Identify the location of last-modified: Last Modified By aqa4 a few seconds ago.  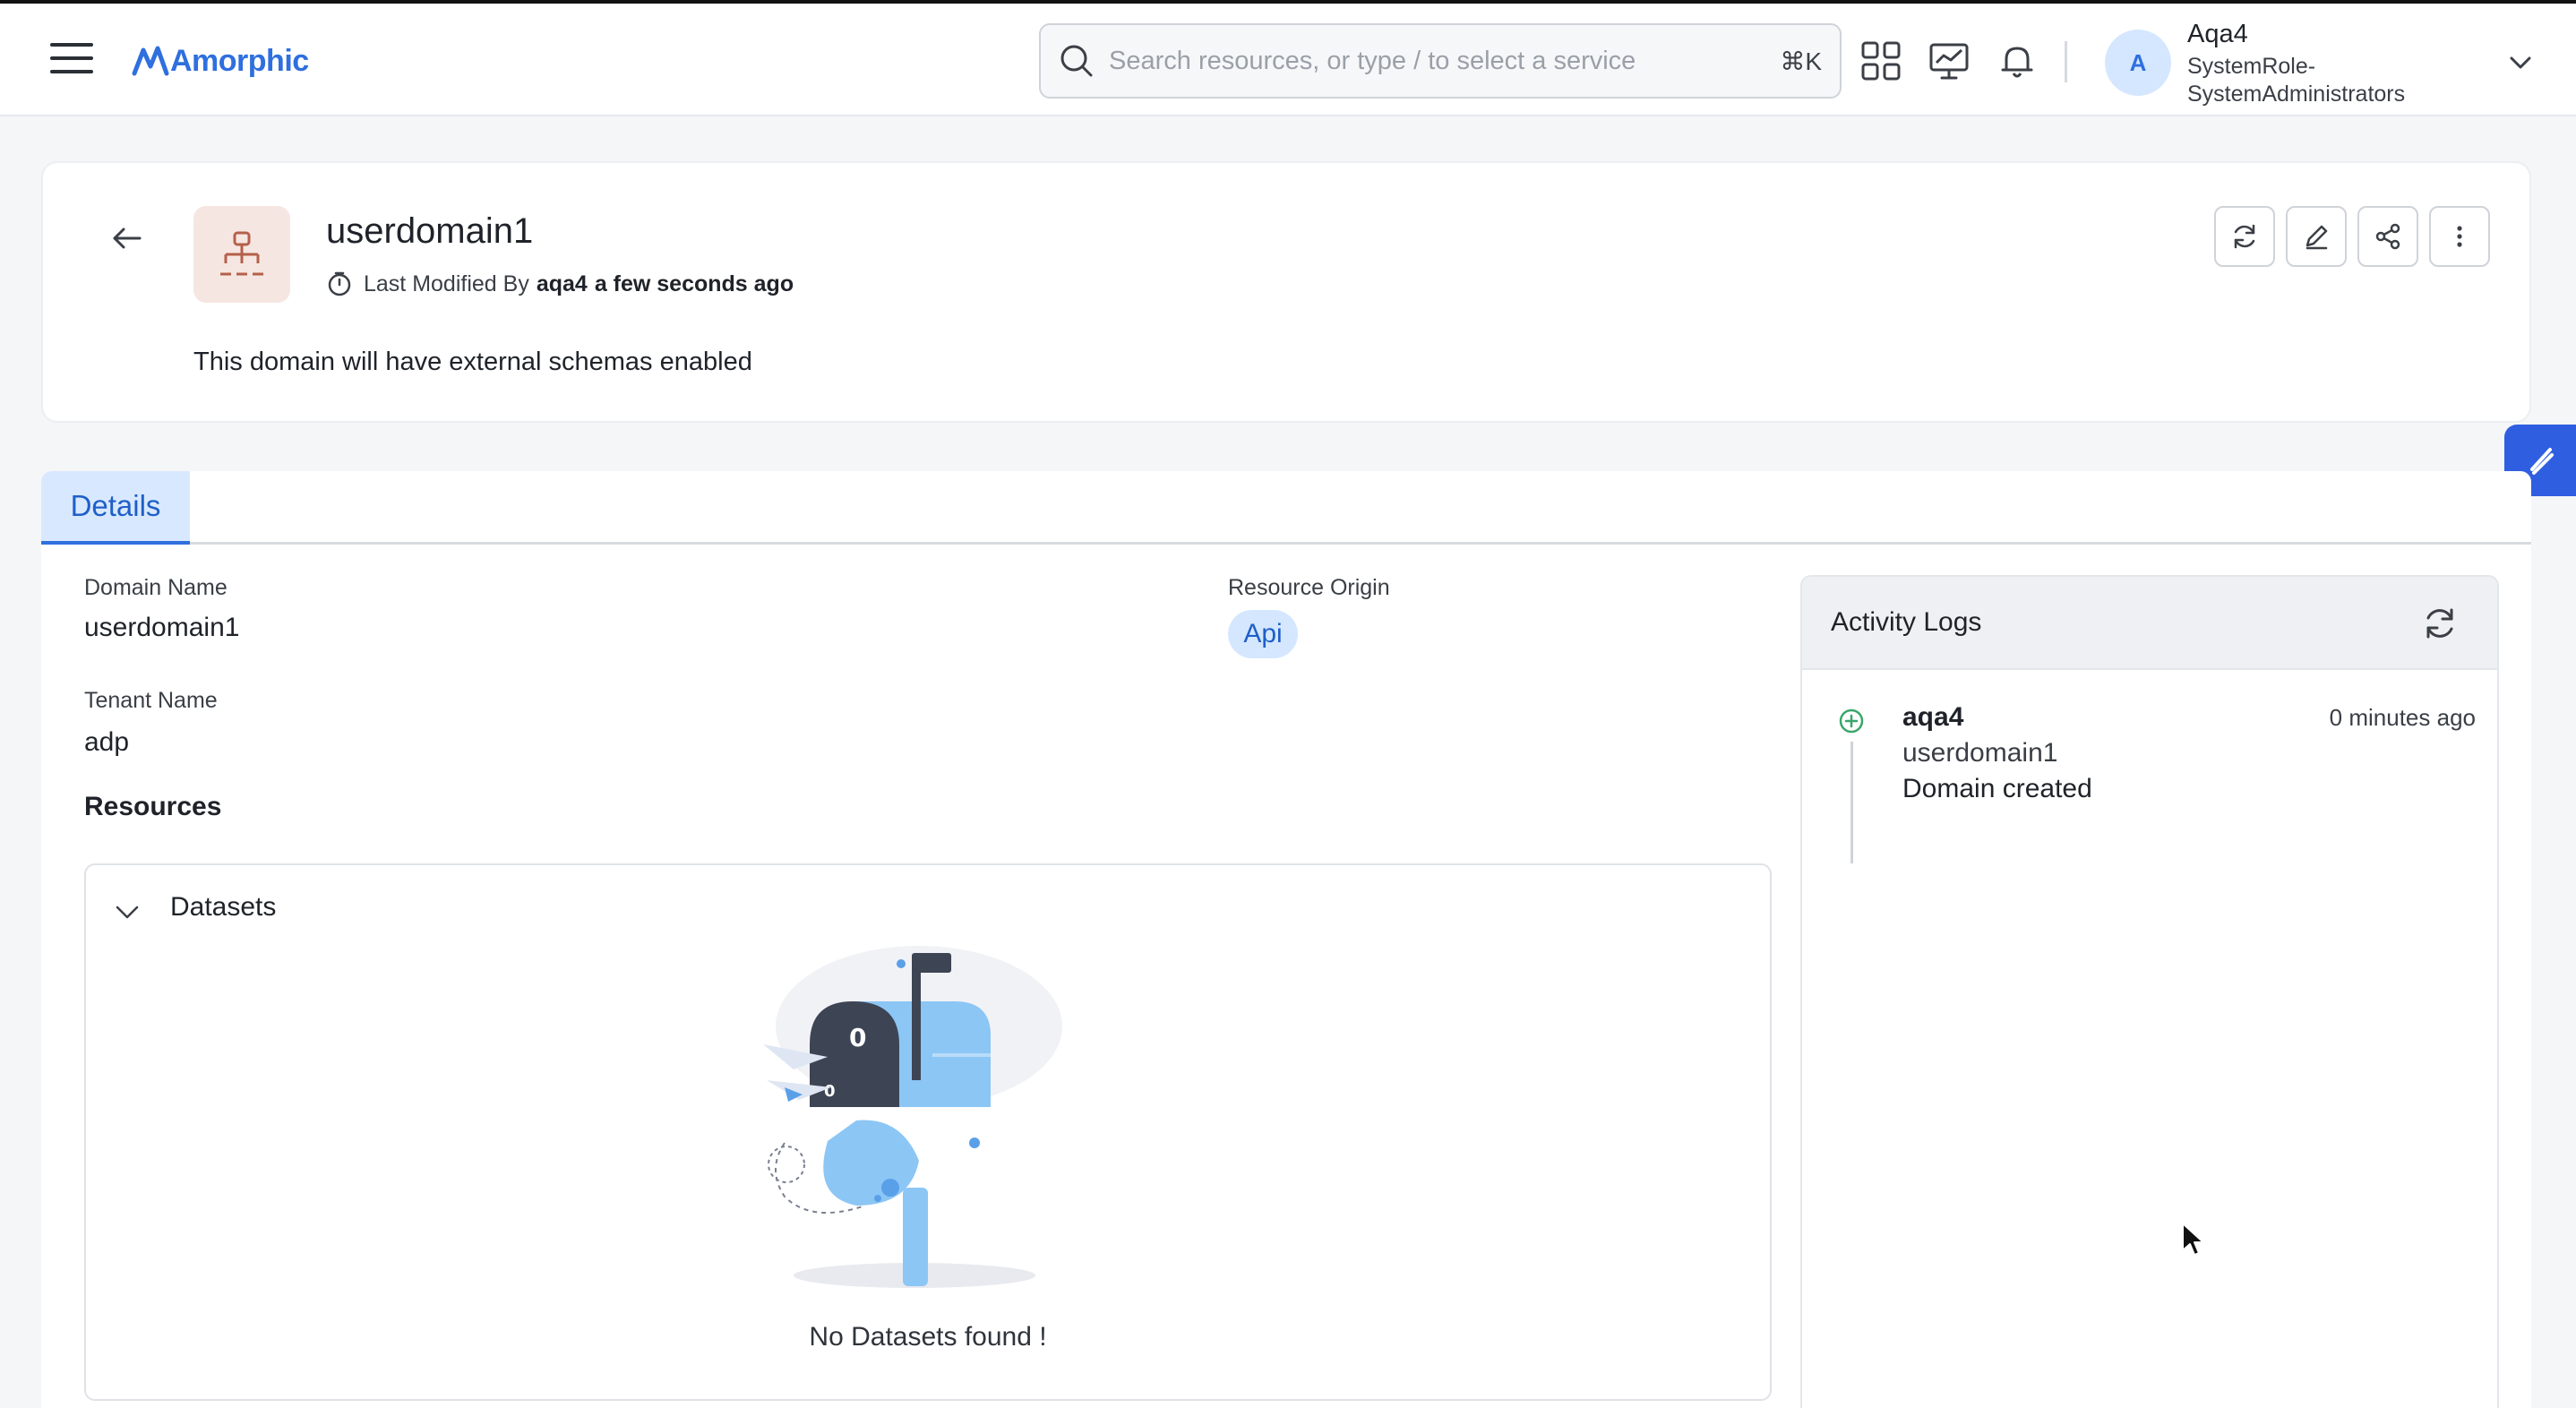
(563, 283).